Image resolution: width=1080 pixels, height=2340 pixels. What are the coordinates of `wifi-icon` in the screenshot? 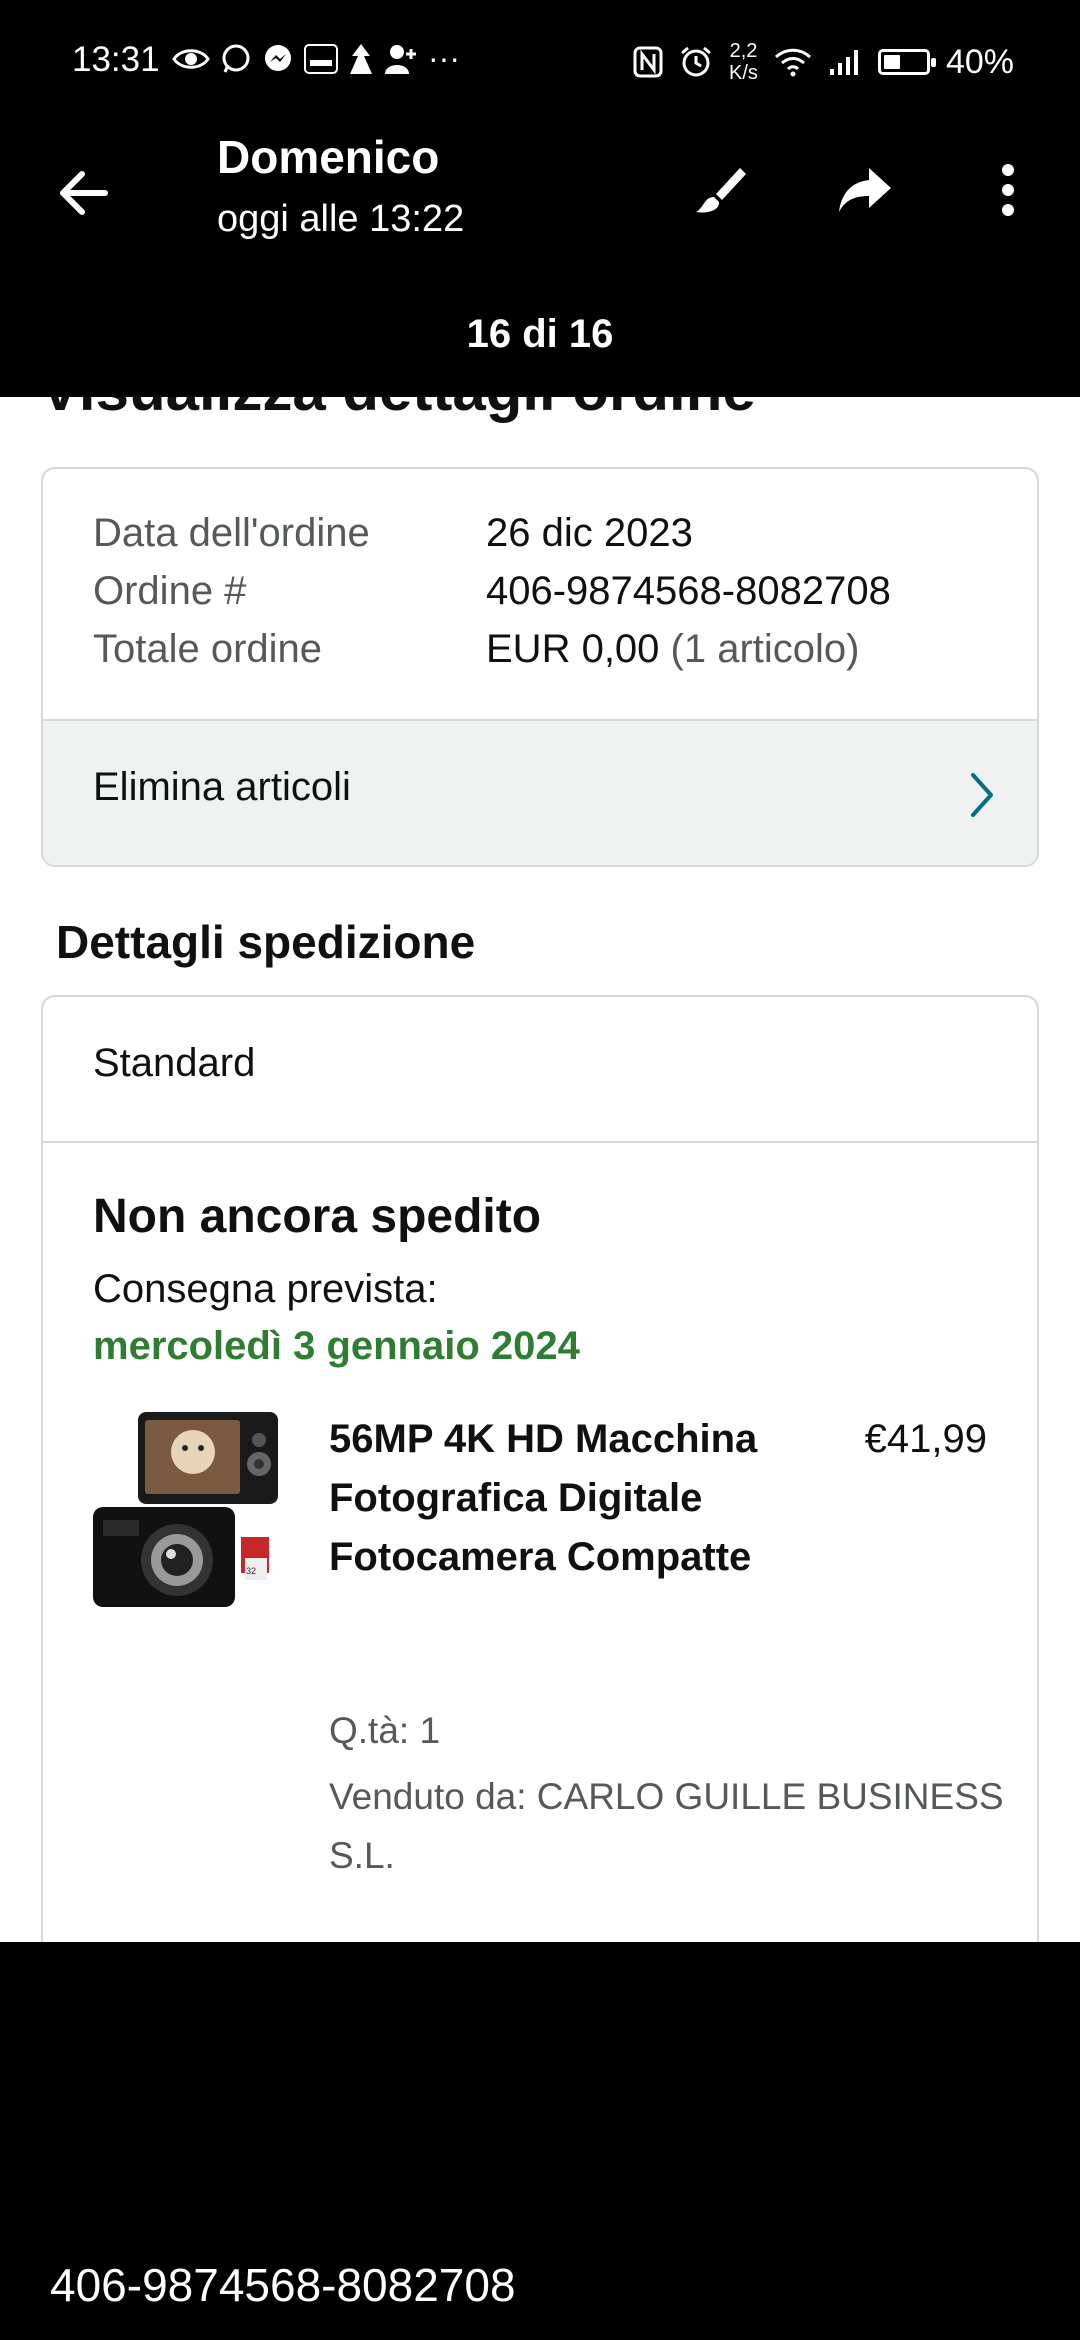 It's located at (792, 62).